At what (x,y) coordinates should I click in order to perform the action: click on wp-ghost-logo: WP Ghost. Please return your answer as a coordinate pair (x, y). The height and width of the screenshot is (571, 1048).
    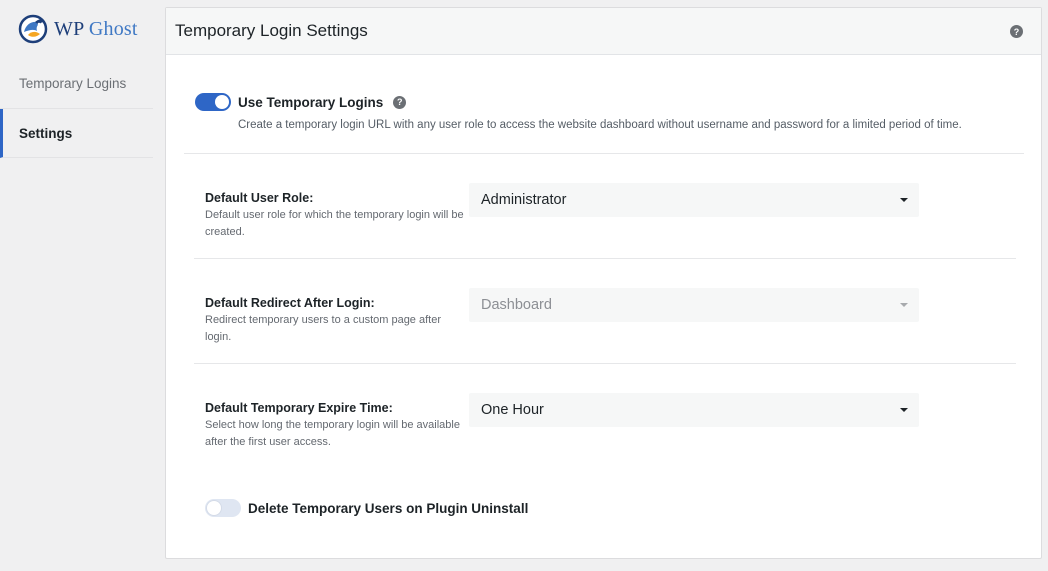
    Looking at the image, I should click on (76, 29).